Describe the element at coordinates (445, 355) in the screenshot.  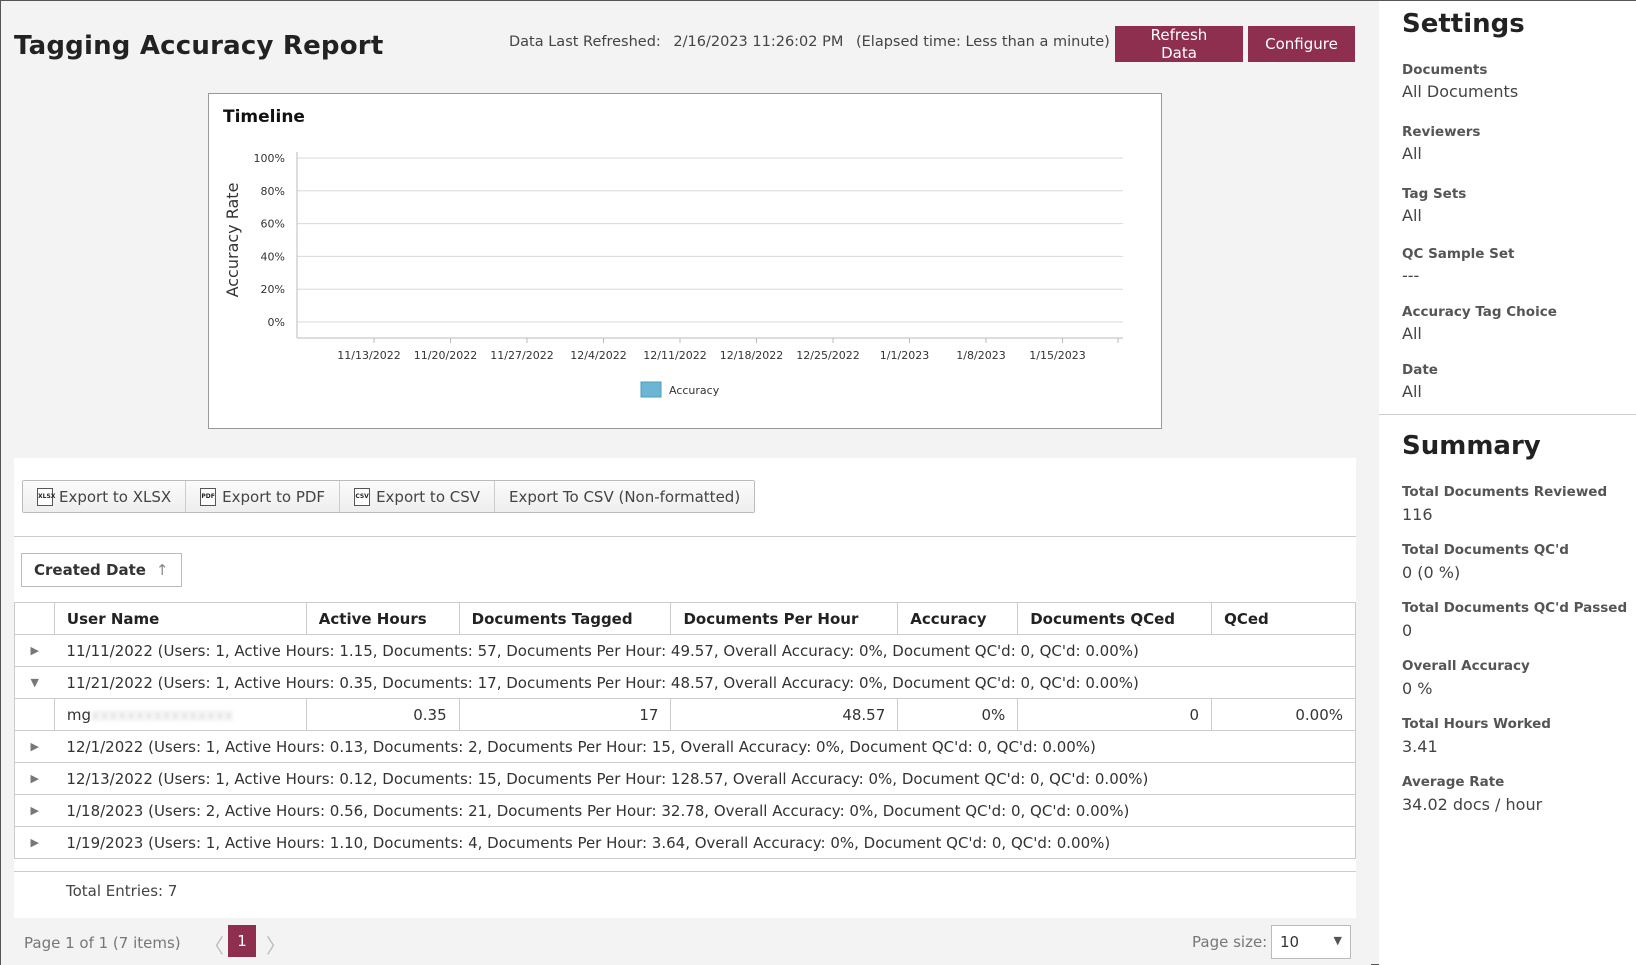
I see `x-tick-label: 11/20/2022` at that location.